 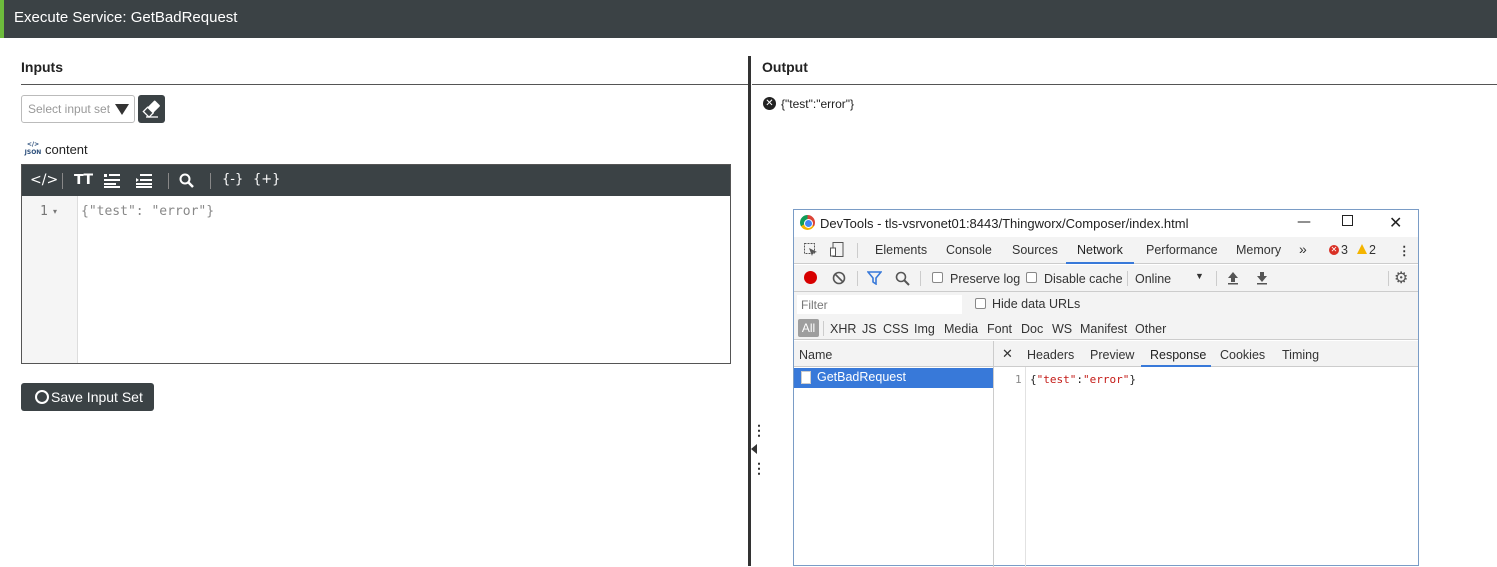 What do you see at coordinates (1100, 263) in the screenshot?
I see `active-tab-indicator` at bounding box center [1100, 263].